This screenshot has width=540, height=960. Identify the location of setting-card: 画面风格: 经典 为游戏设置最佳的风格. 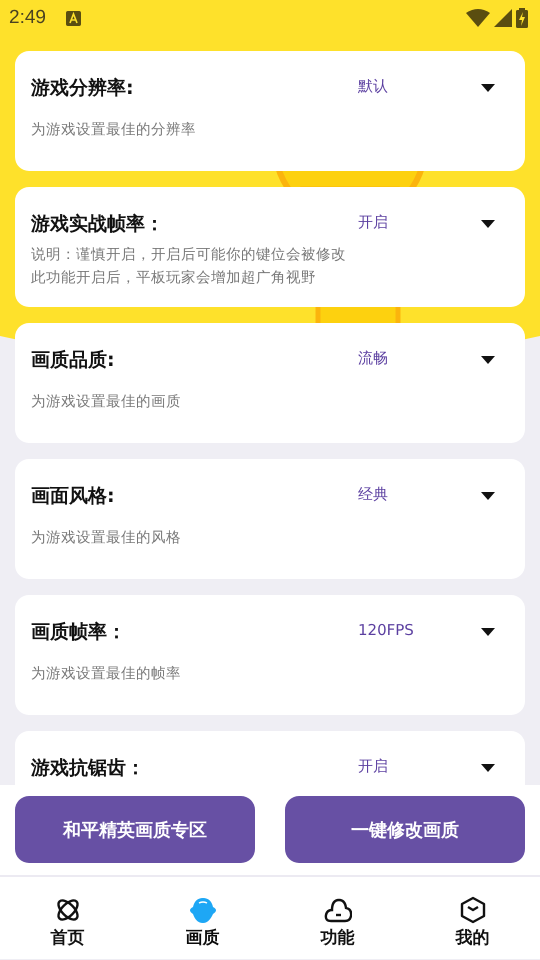
(270, 519).